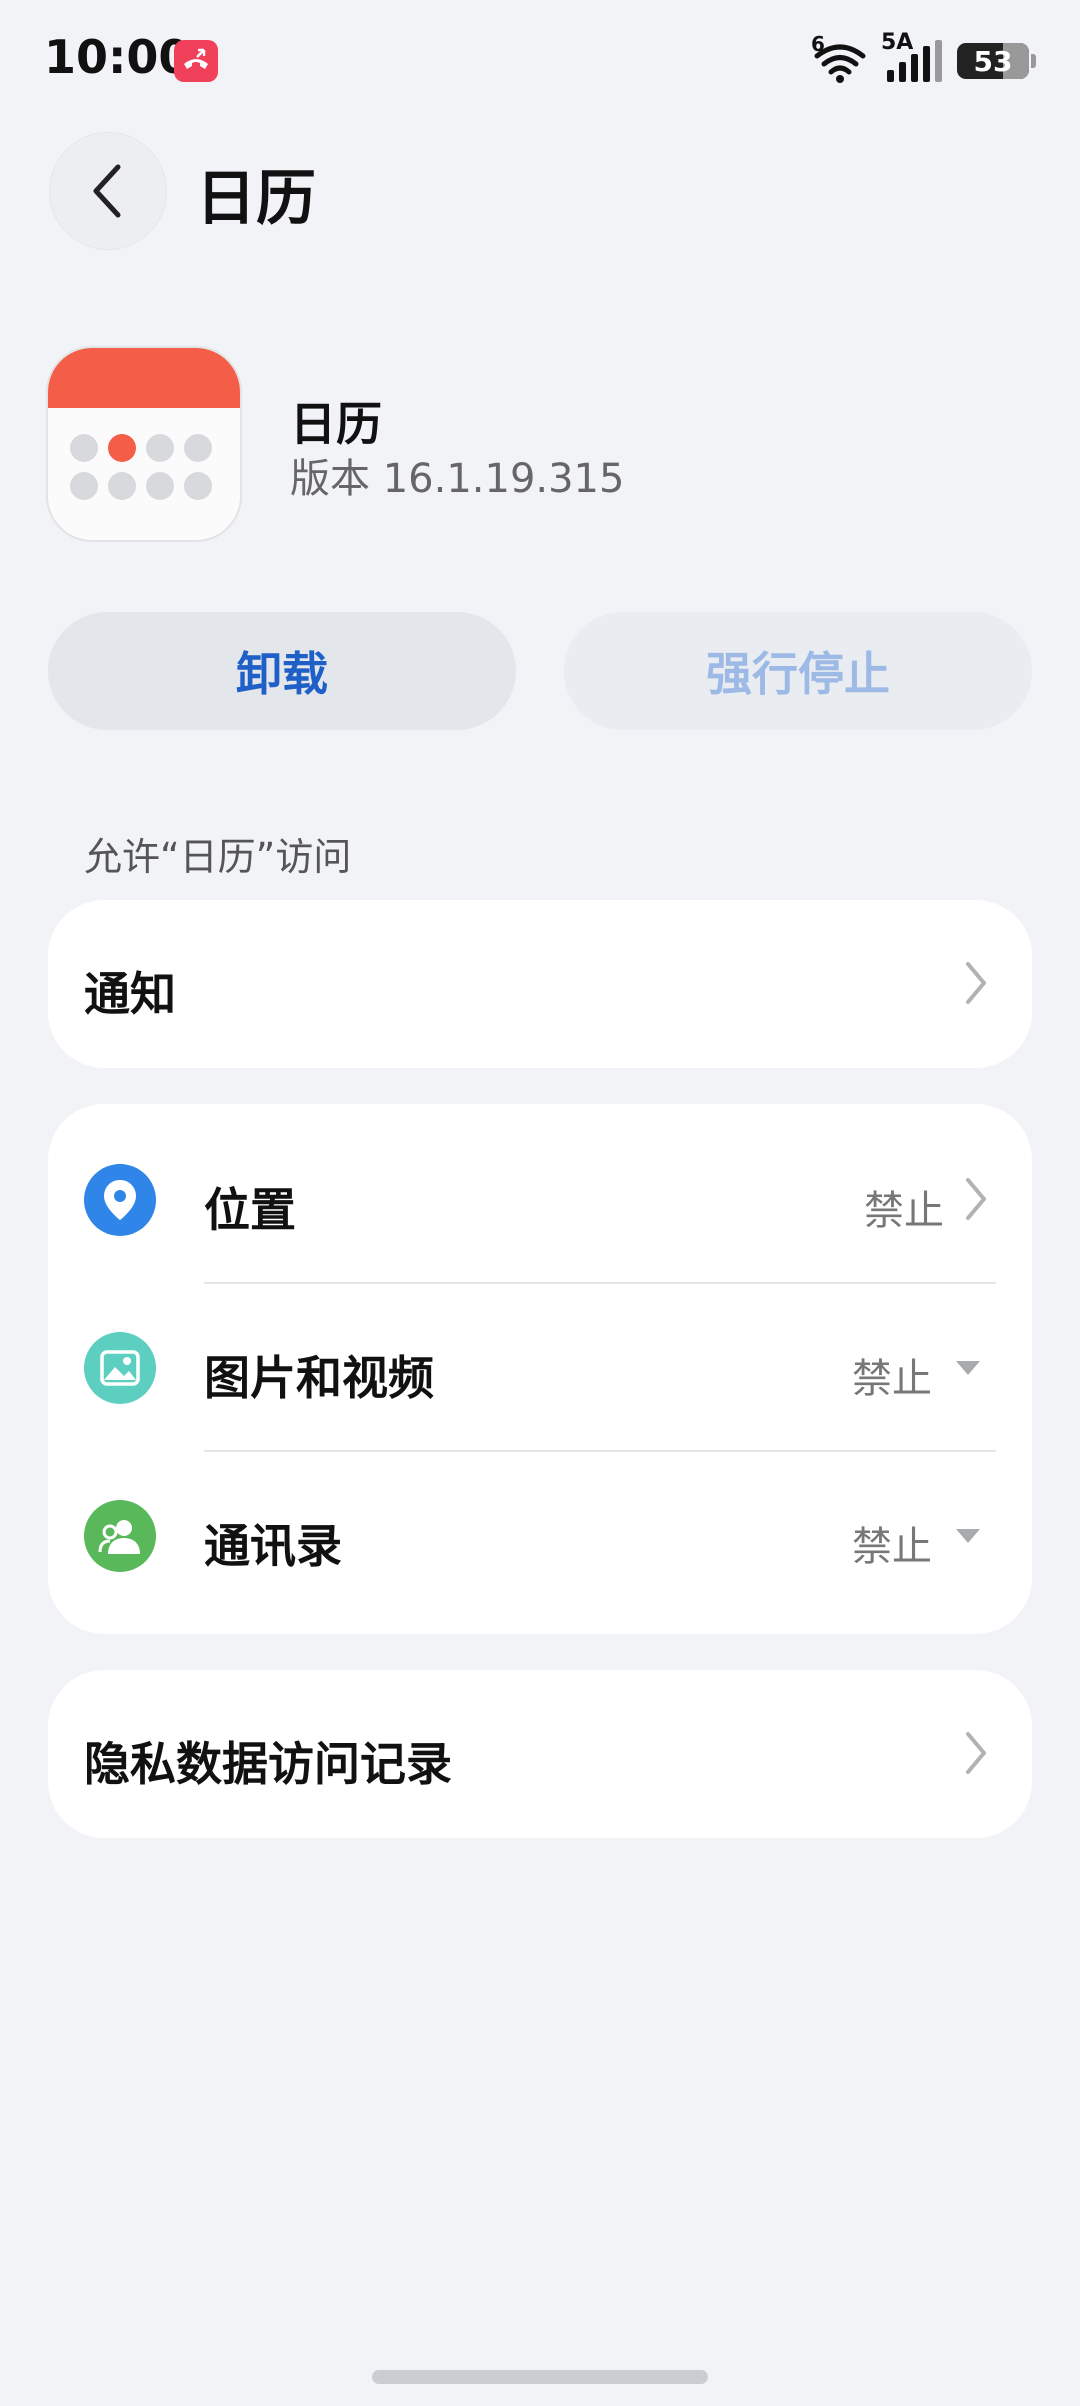 The image size is (1080, 2406). I want to click on signal-icon: 5A, so click(913, 57).